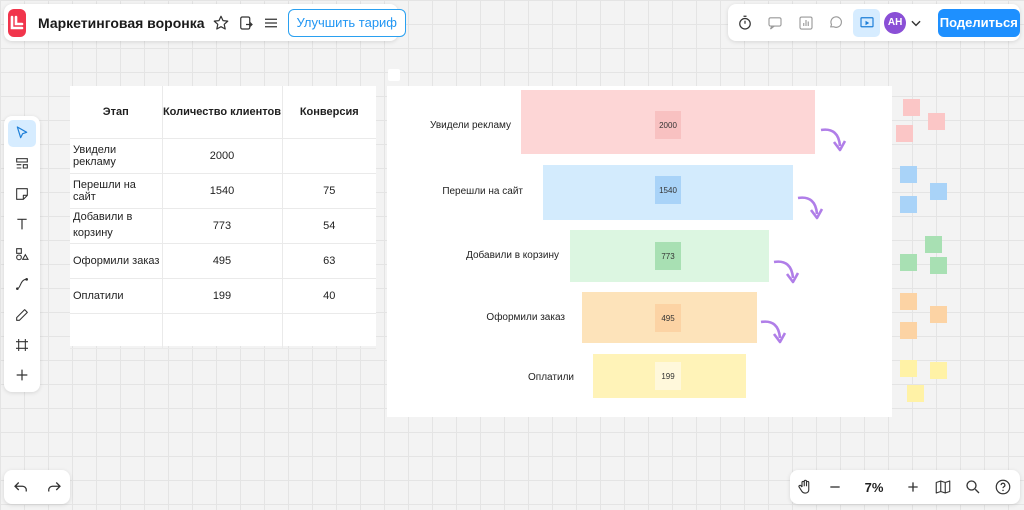 Image resolution: width=1024 pixels, height=510 pixels. What do you see at coordinates (329, 112) in the screenshot?
I see `header-conversion: Конверсия` at bounding box center [329, 112].